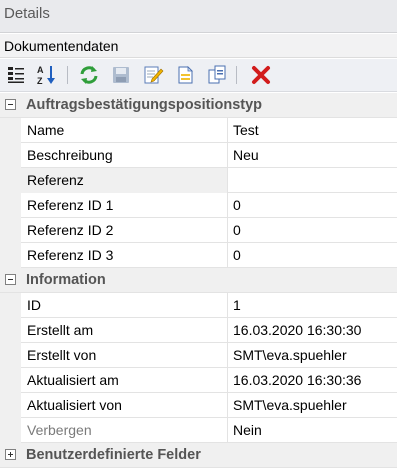  I want to click on document-icon, so click(185, 75).